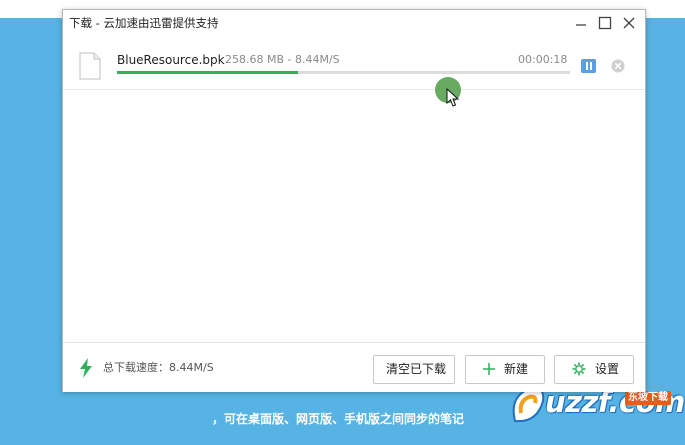  Describe the element at coordinates (648, 398) in the screenshot. I see `watermark-tag: 东坡下载` at that location.